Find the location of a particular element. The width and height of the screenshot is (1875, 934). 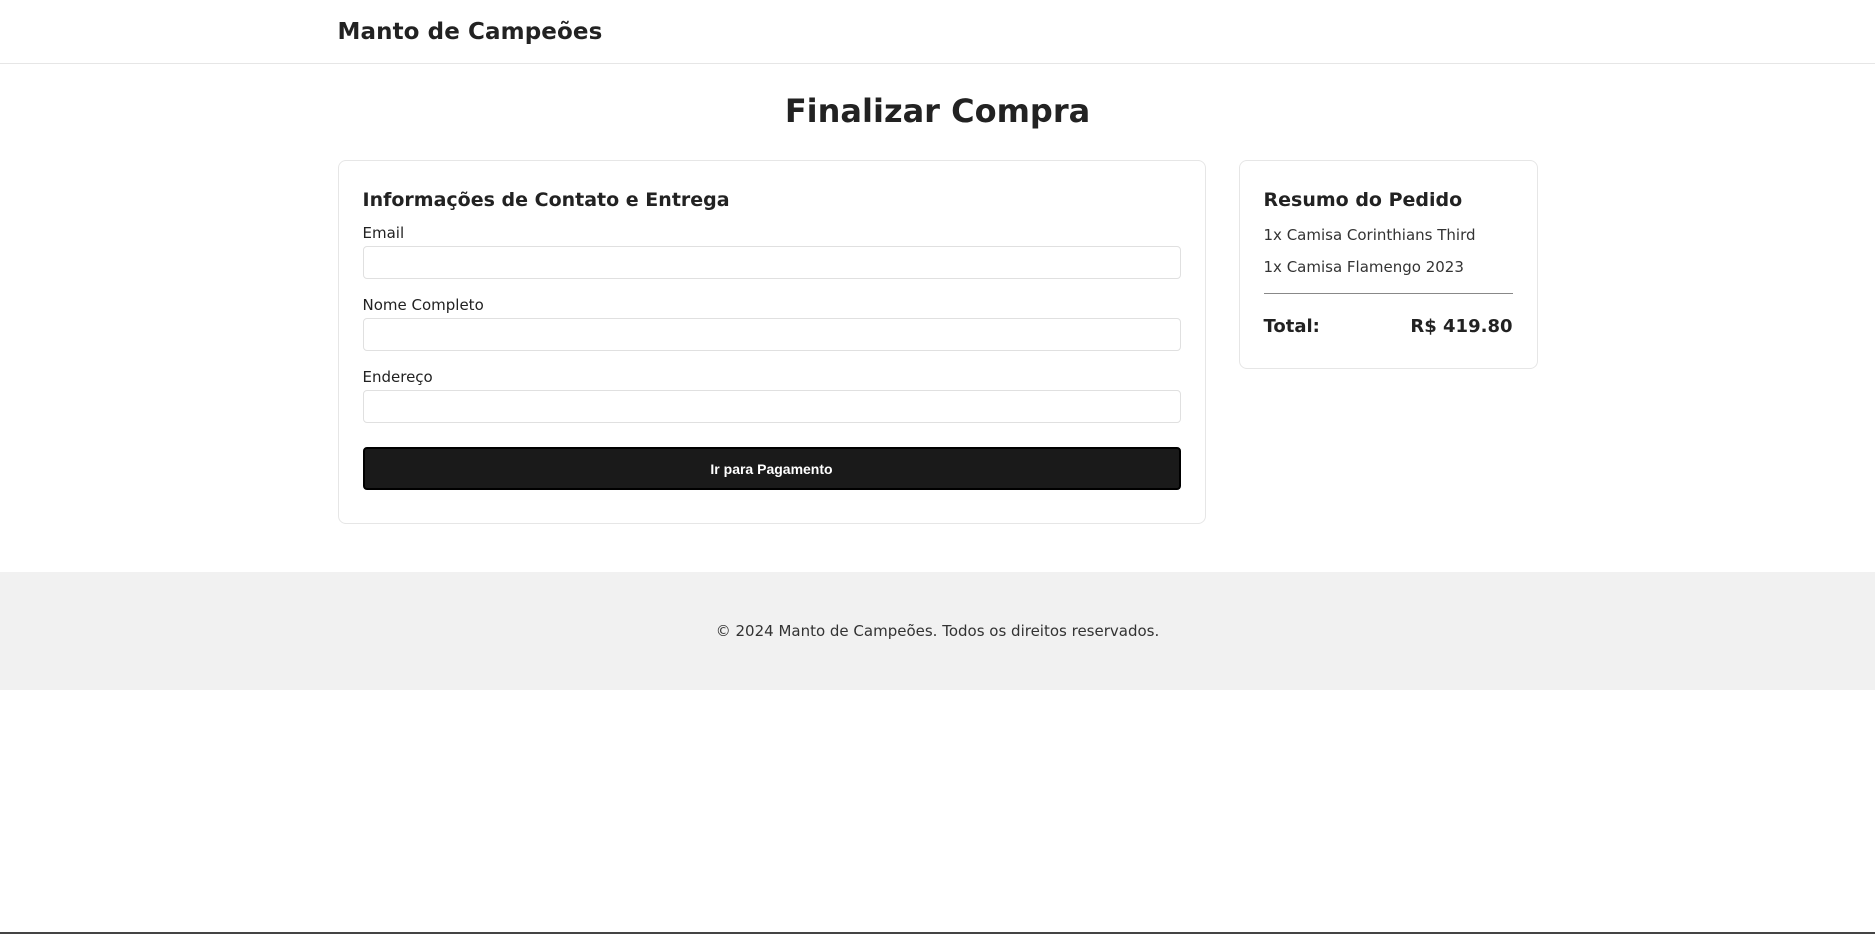

email-input is located at coordinates (771, 262).